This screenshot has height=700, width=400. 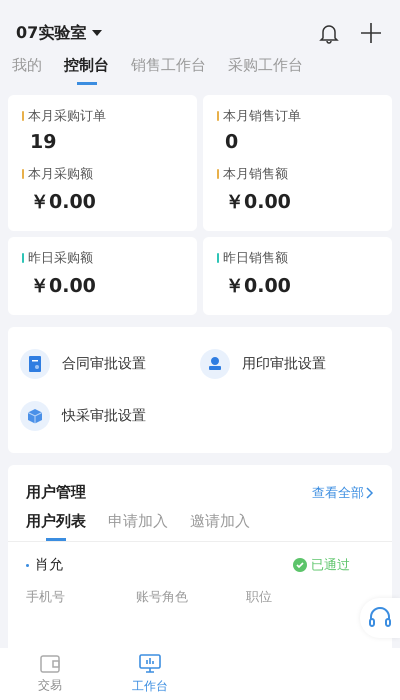 What do you see at coordinates (232, 142) in the screenshot?
I see `stat-value: 0` at bounding box center [232, 142].